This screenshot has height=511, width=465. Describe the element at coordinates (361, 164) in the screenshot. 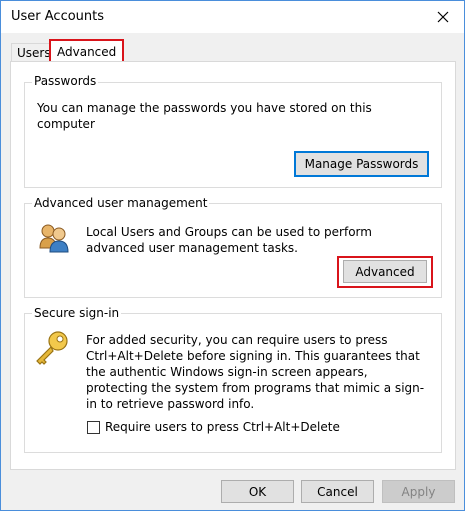

I see `manage-passwords-button: Manage Passwords` at that location.